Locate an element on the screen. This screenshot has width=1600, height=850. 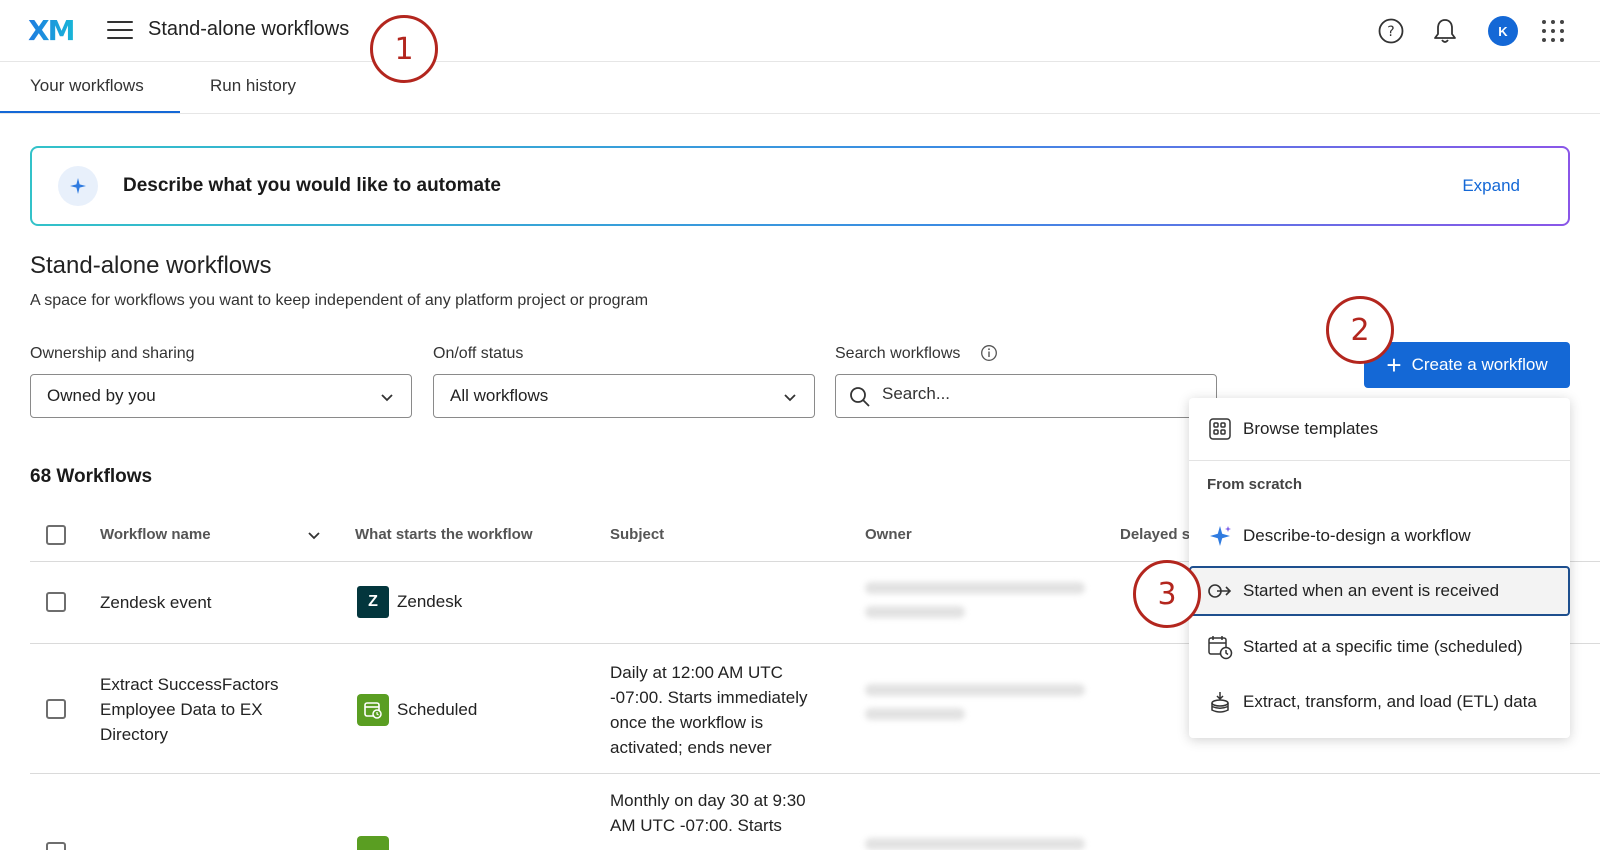
plus-icon: + is located at coordinates (1394, 365).